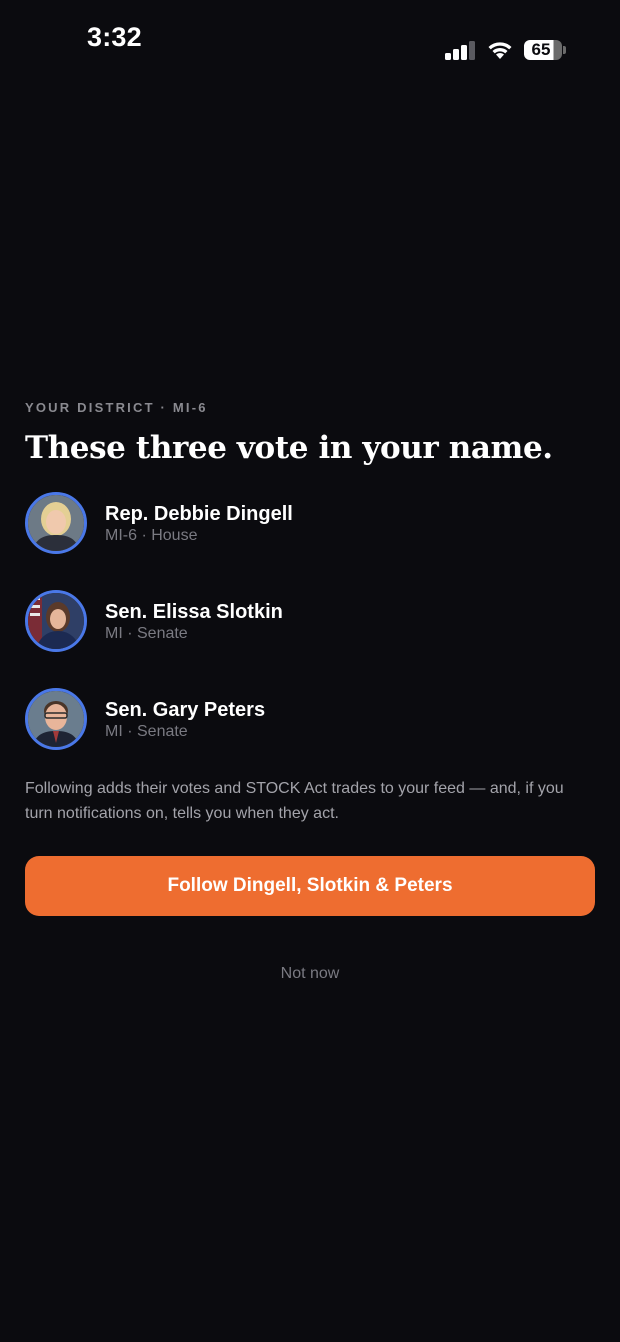 Image resolution: width=620 pixels, height=1342 pixels. I want to click on wifi-icon, so click(500, 50).